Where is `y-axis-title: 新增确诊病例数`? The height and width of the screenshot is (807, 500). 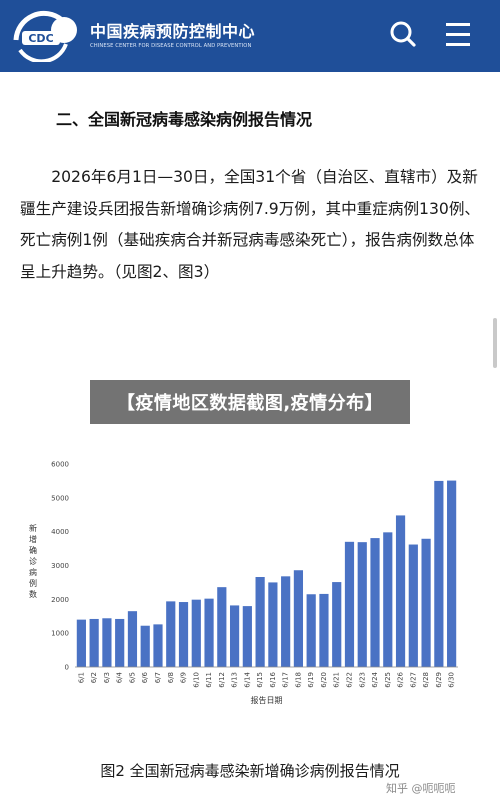
y-axis-title: 新增确诊病例数 is located at coordinates (33, 561).